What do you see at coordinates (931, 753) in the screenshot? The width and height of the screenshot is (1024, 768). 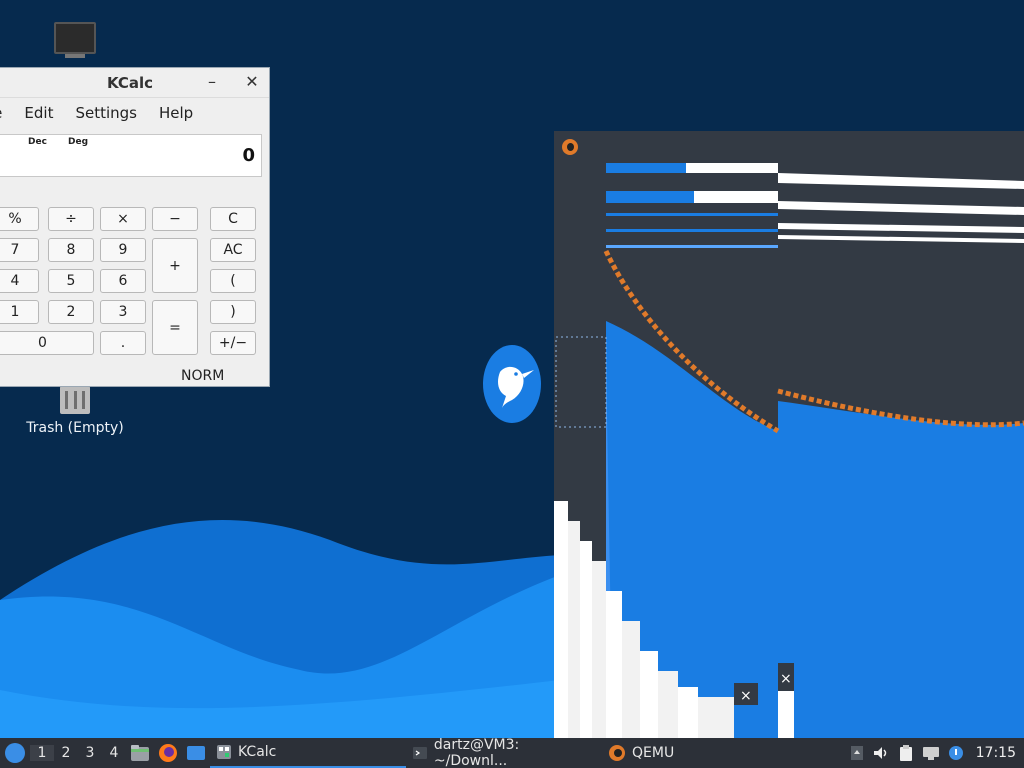 I see `network-icon` at bounding box center [931, 753].